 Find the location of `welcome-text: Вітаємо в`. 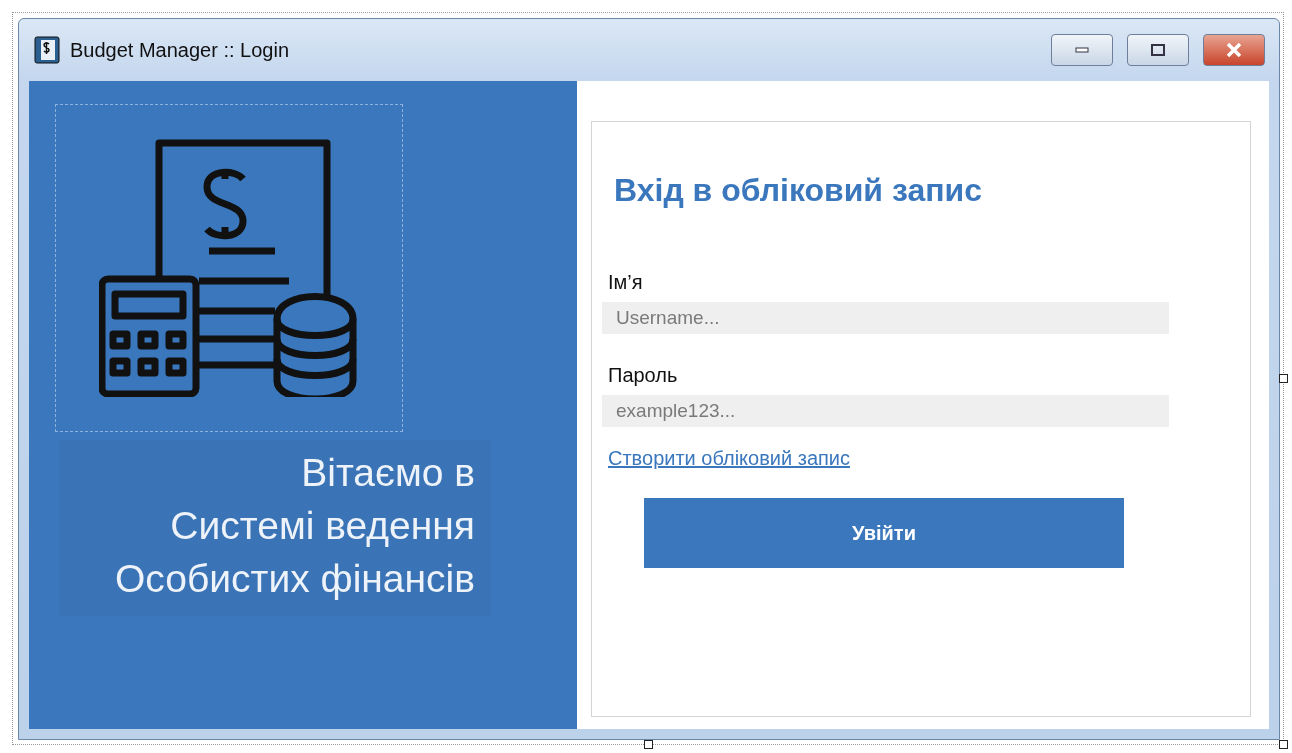

welcome-text: Вітаємо в is located at coordinates (388, 473).